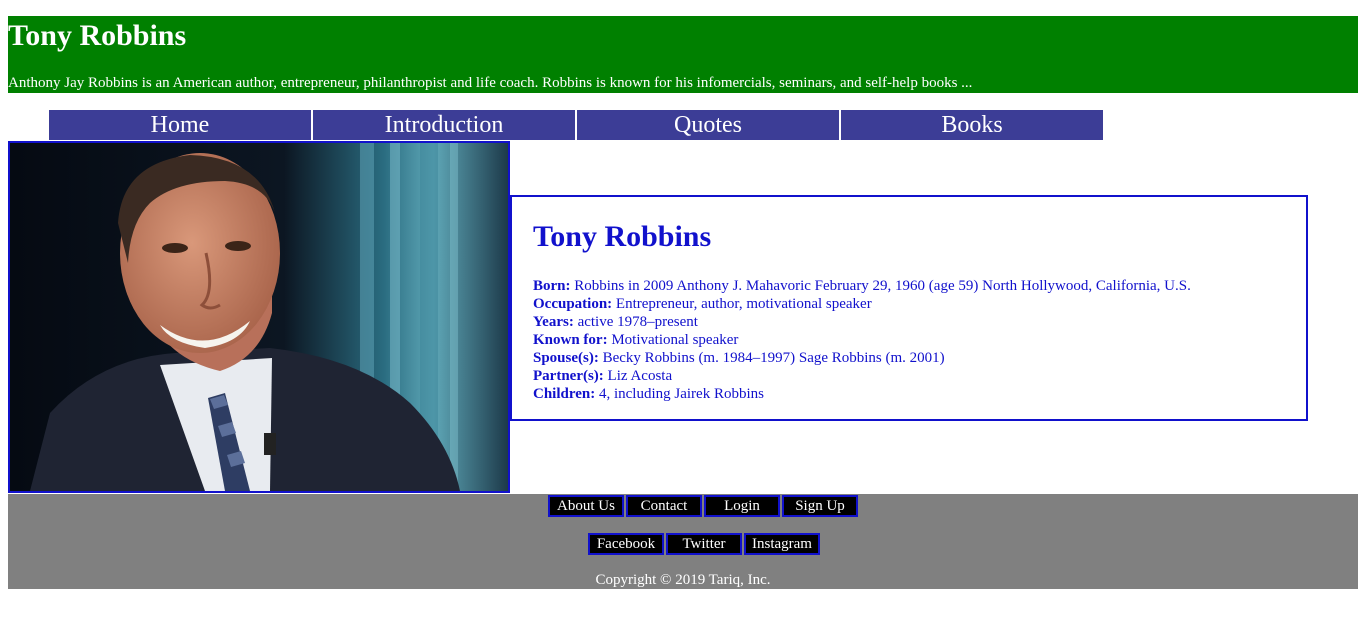 The image size is (1366, 620). What do you see at coordinates (564, 394) in the screenshot?
I see `fact-label: Children:` at bounding box center [564, 394].